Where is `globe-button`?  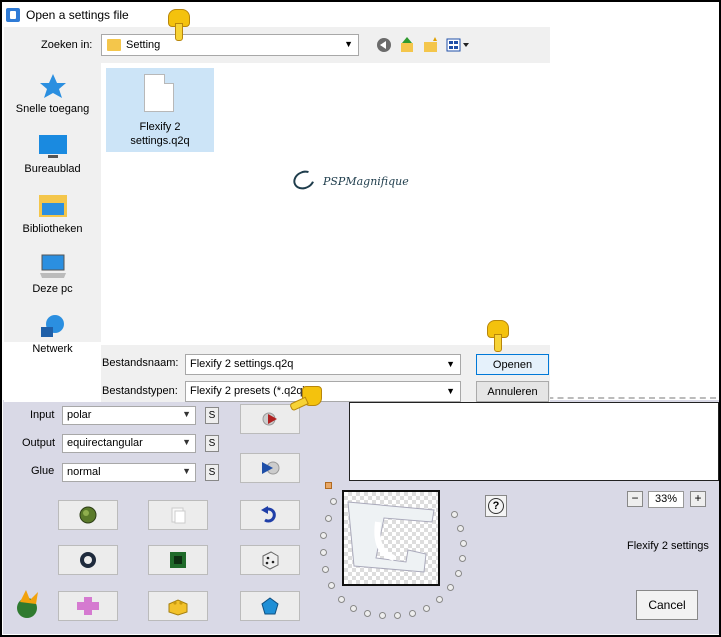
globe-button is located at coordinates (88, 515).